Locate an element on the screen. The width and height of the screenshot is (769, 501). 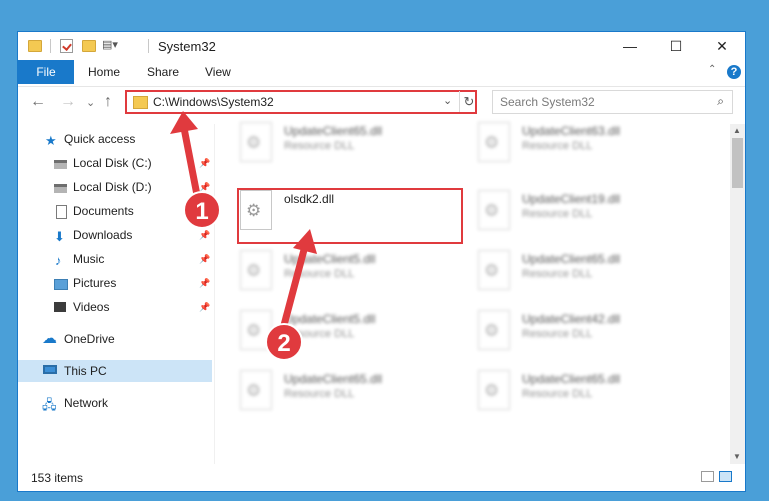
item-count: 153 items is located at coordinates (57, 478).